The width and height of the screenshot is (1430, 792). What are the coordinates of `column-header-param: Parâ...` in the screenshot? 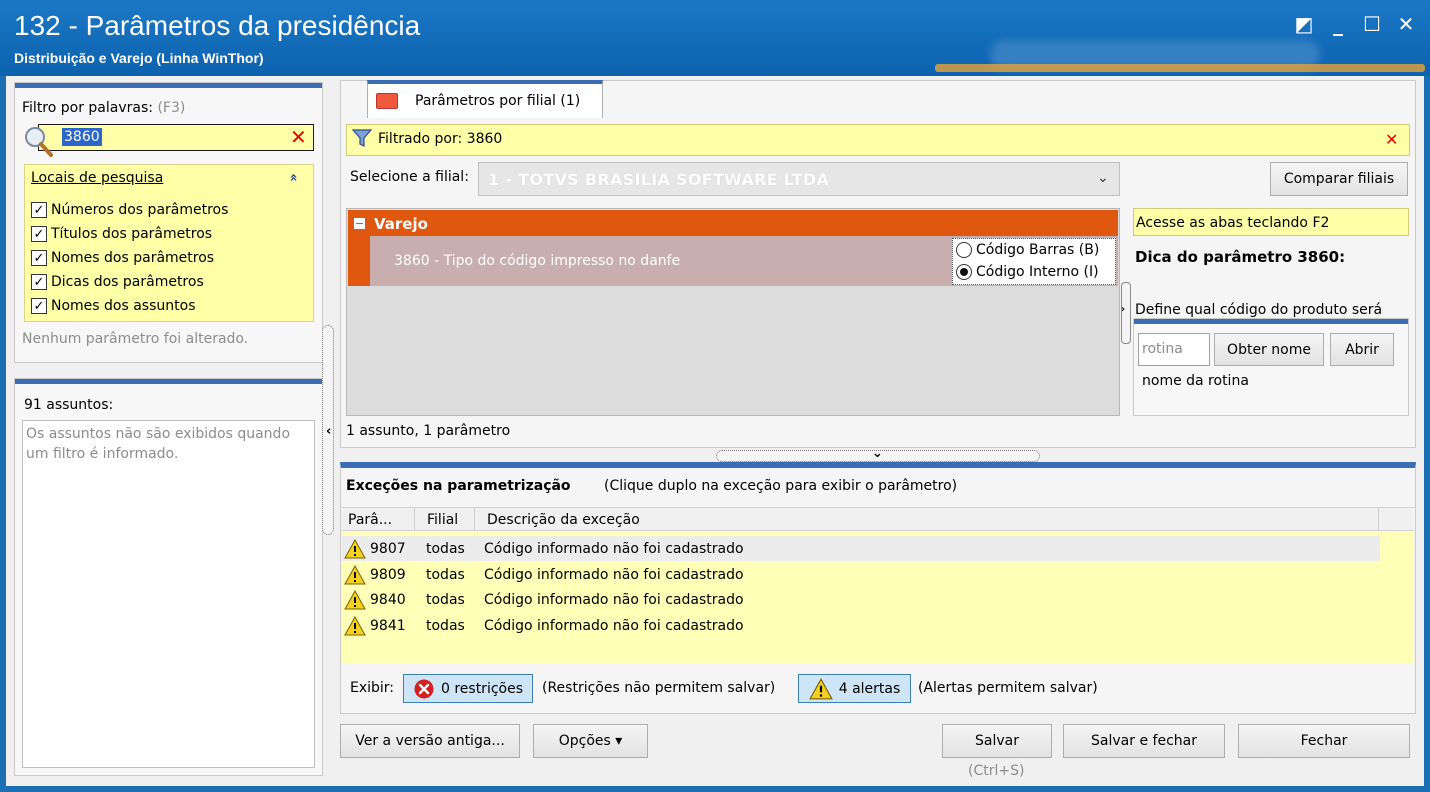 It's located at (370, 520).